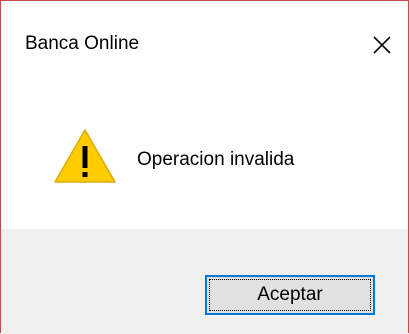  I want to click on close-icon, so click(382, 45).